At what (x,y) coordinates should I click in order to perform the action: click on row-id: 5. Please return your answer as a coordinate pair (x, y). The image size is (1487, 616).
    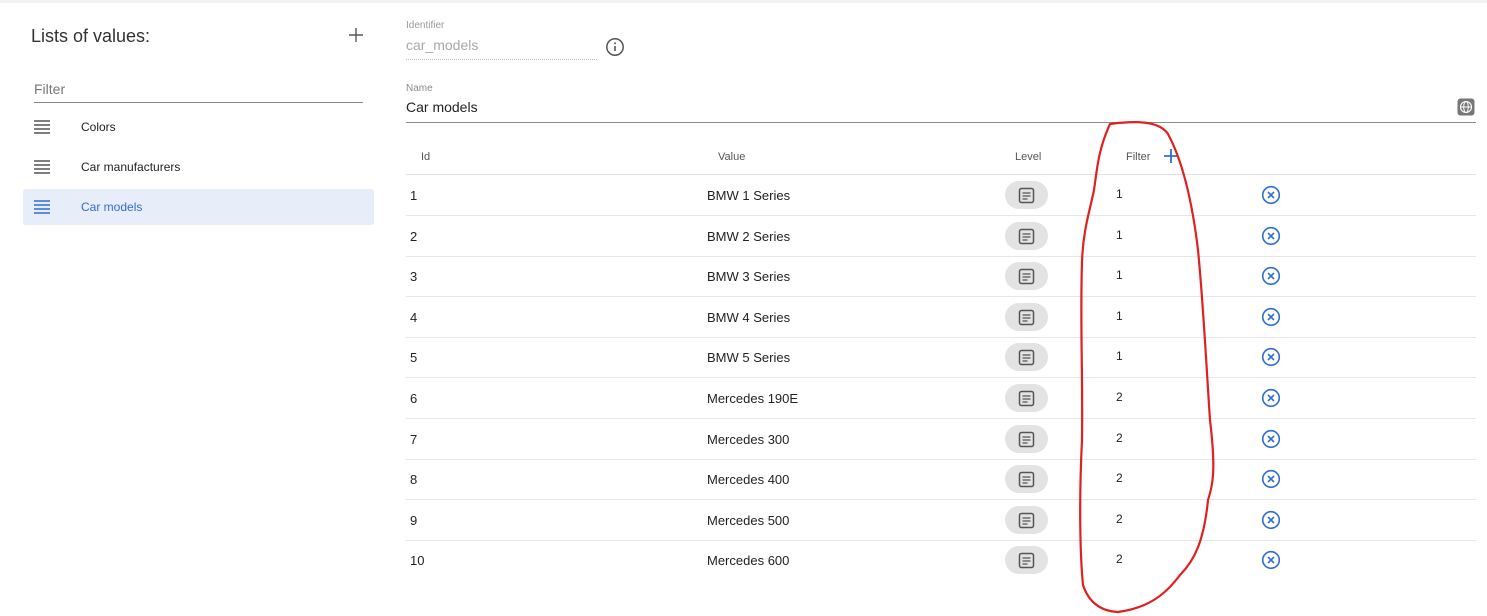
    Looking at the image, I should click on (414, 358).